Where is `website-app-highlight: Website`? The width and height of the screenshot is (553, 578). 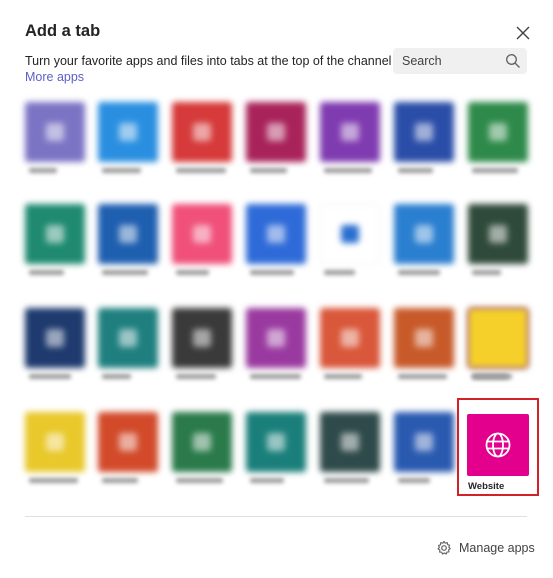 website-app-highlight: Website is located at coordinates (498, 447).